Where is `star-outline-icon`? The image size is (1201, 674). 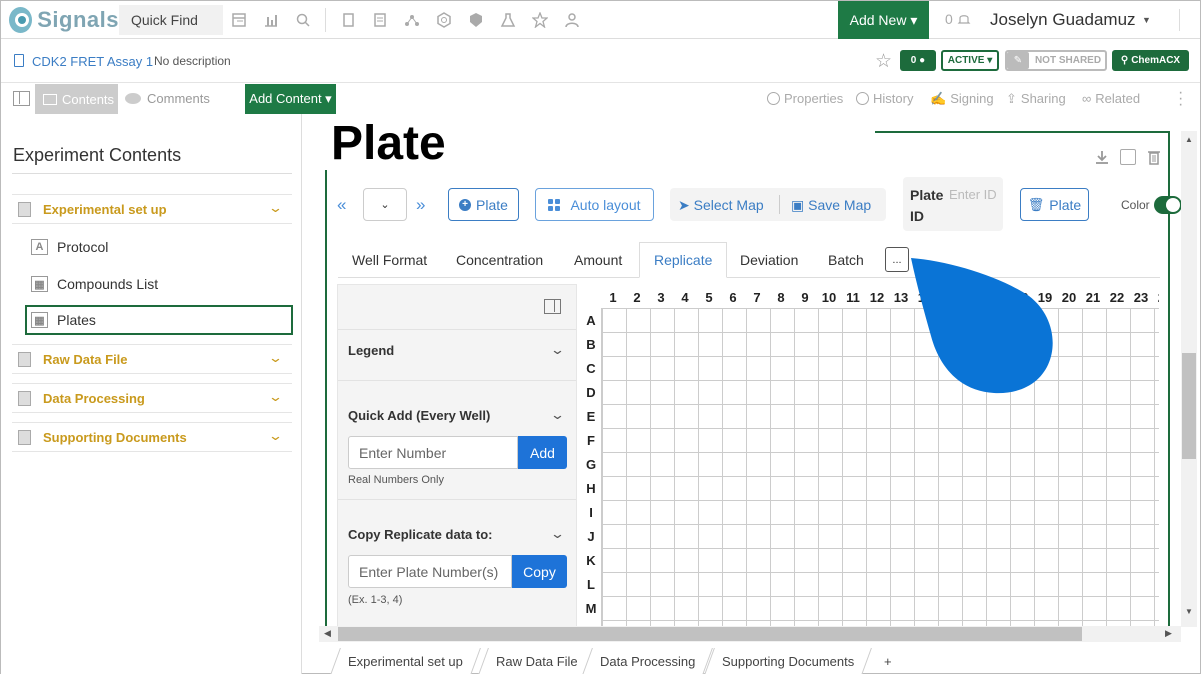 star-outline-icon is located at coordinates (540, 20).